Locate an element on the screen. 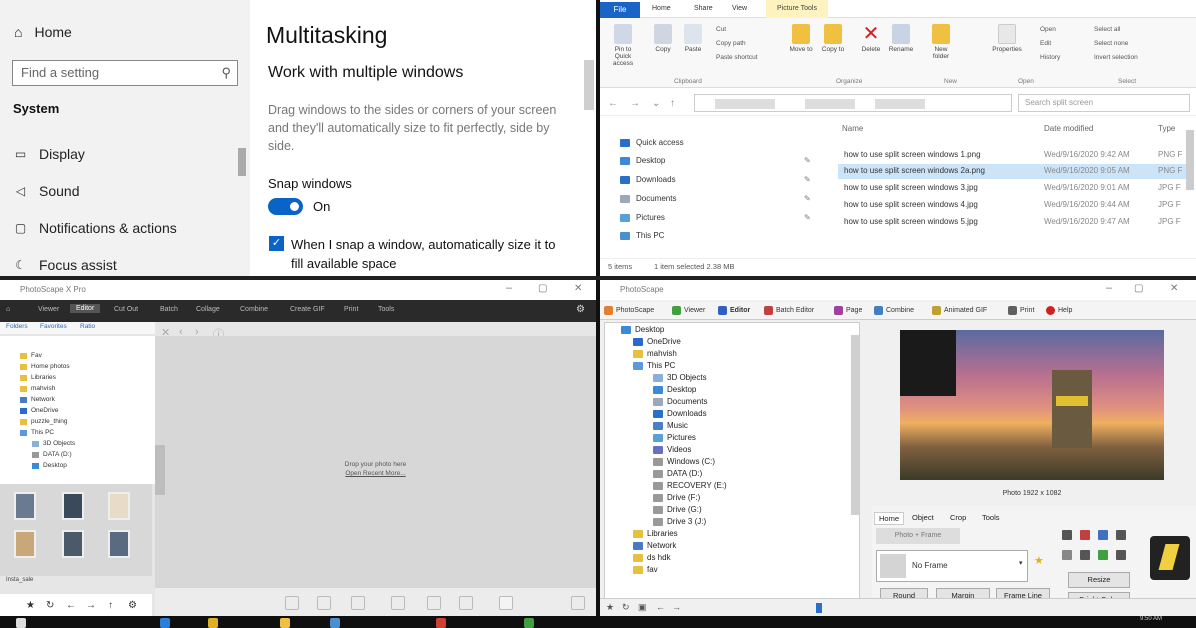 This screenshot has width=1196, height=628. rotate-icon is located at coordinates (398, 603).